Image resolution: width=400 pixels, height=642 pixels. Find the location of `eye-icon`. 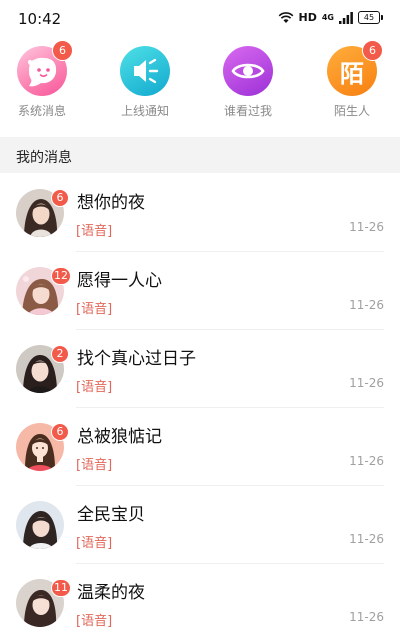

eye-icon is located at coordinates (248, 71).